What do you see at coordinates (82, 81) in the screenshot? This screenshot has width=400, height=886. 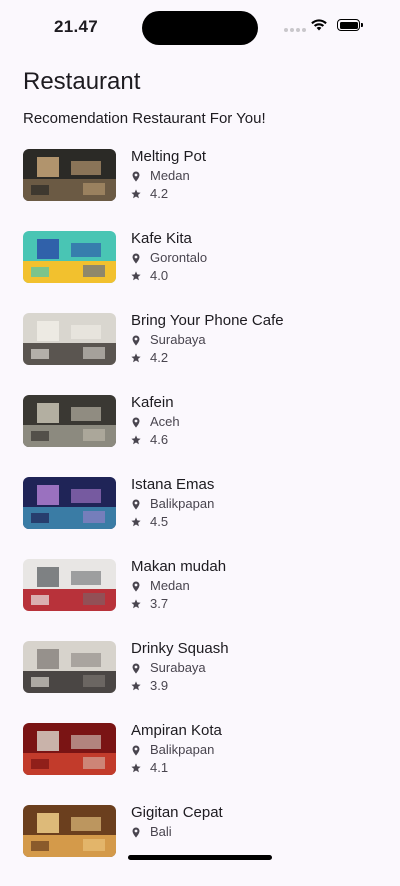 I see `page-title: Restaurant` at bounding box center [82, 81].